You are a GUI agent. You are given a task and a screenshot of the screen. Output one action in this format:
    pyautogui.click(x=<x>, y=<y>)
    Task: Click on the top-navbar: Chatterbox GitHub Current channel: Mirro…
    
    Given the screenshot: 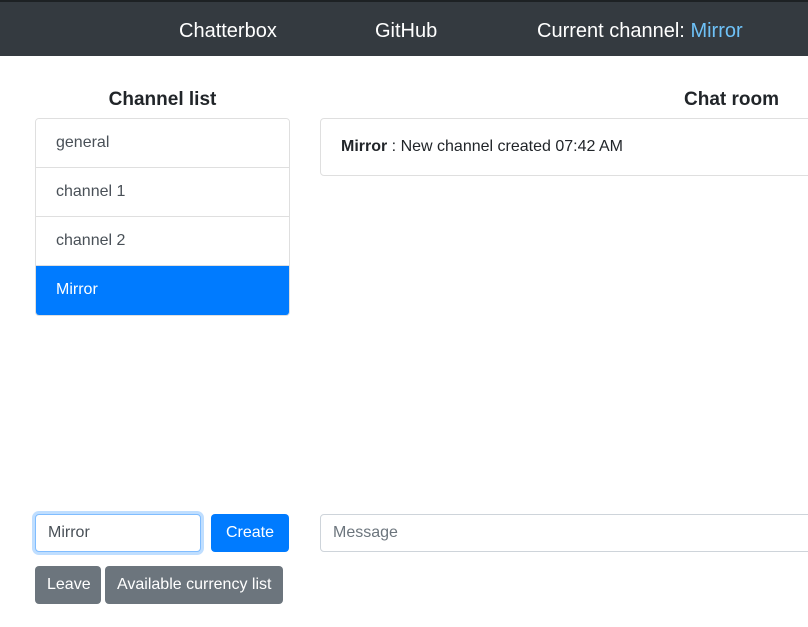 What is the action you would take?
    pyautogui.click(x=404, y=28)
    